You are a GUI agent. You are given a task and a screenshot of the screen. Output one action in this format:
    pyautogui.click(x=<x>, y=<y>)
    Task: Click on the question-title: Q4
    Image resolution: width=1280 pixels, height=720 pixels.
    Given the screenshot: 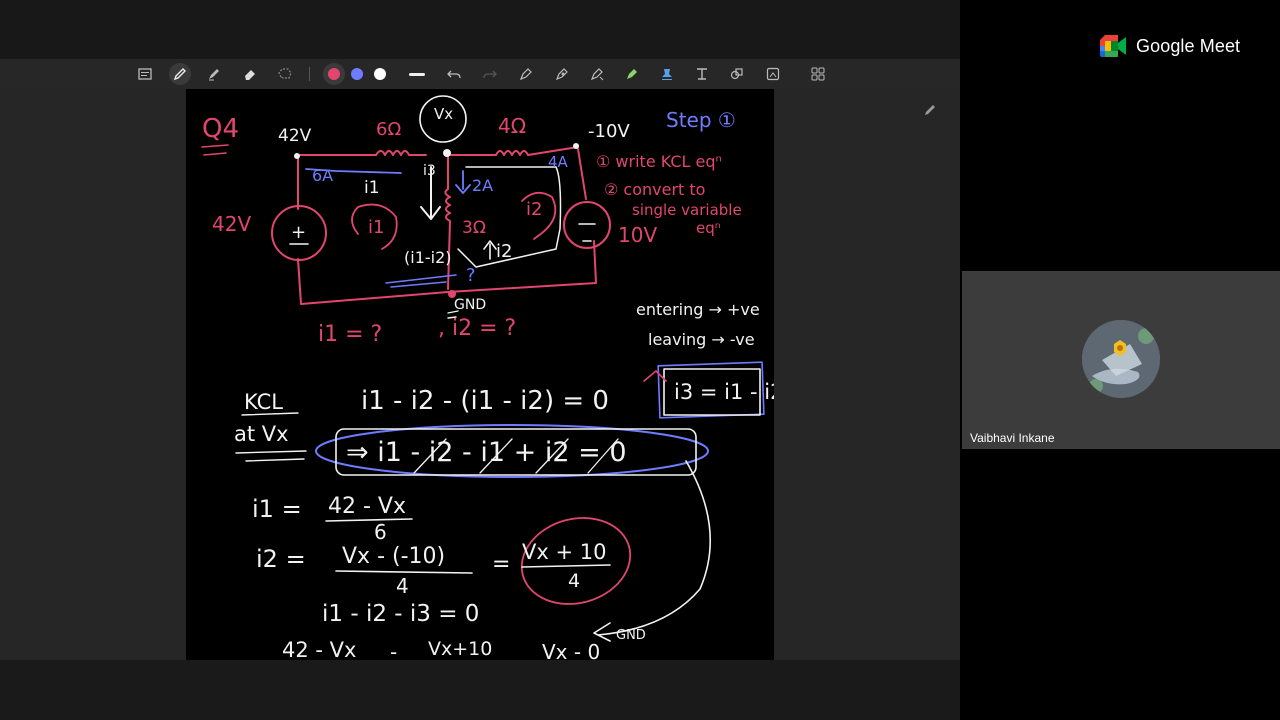 What is the action you would take?
    pyautogui.click(x=220, y=129)
    